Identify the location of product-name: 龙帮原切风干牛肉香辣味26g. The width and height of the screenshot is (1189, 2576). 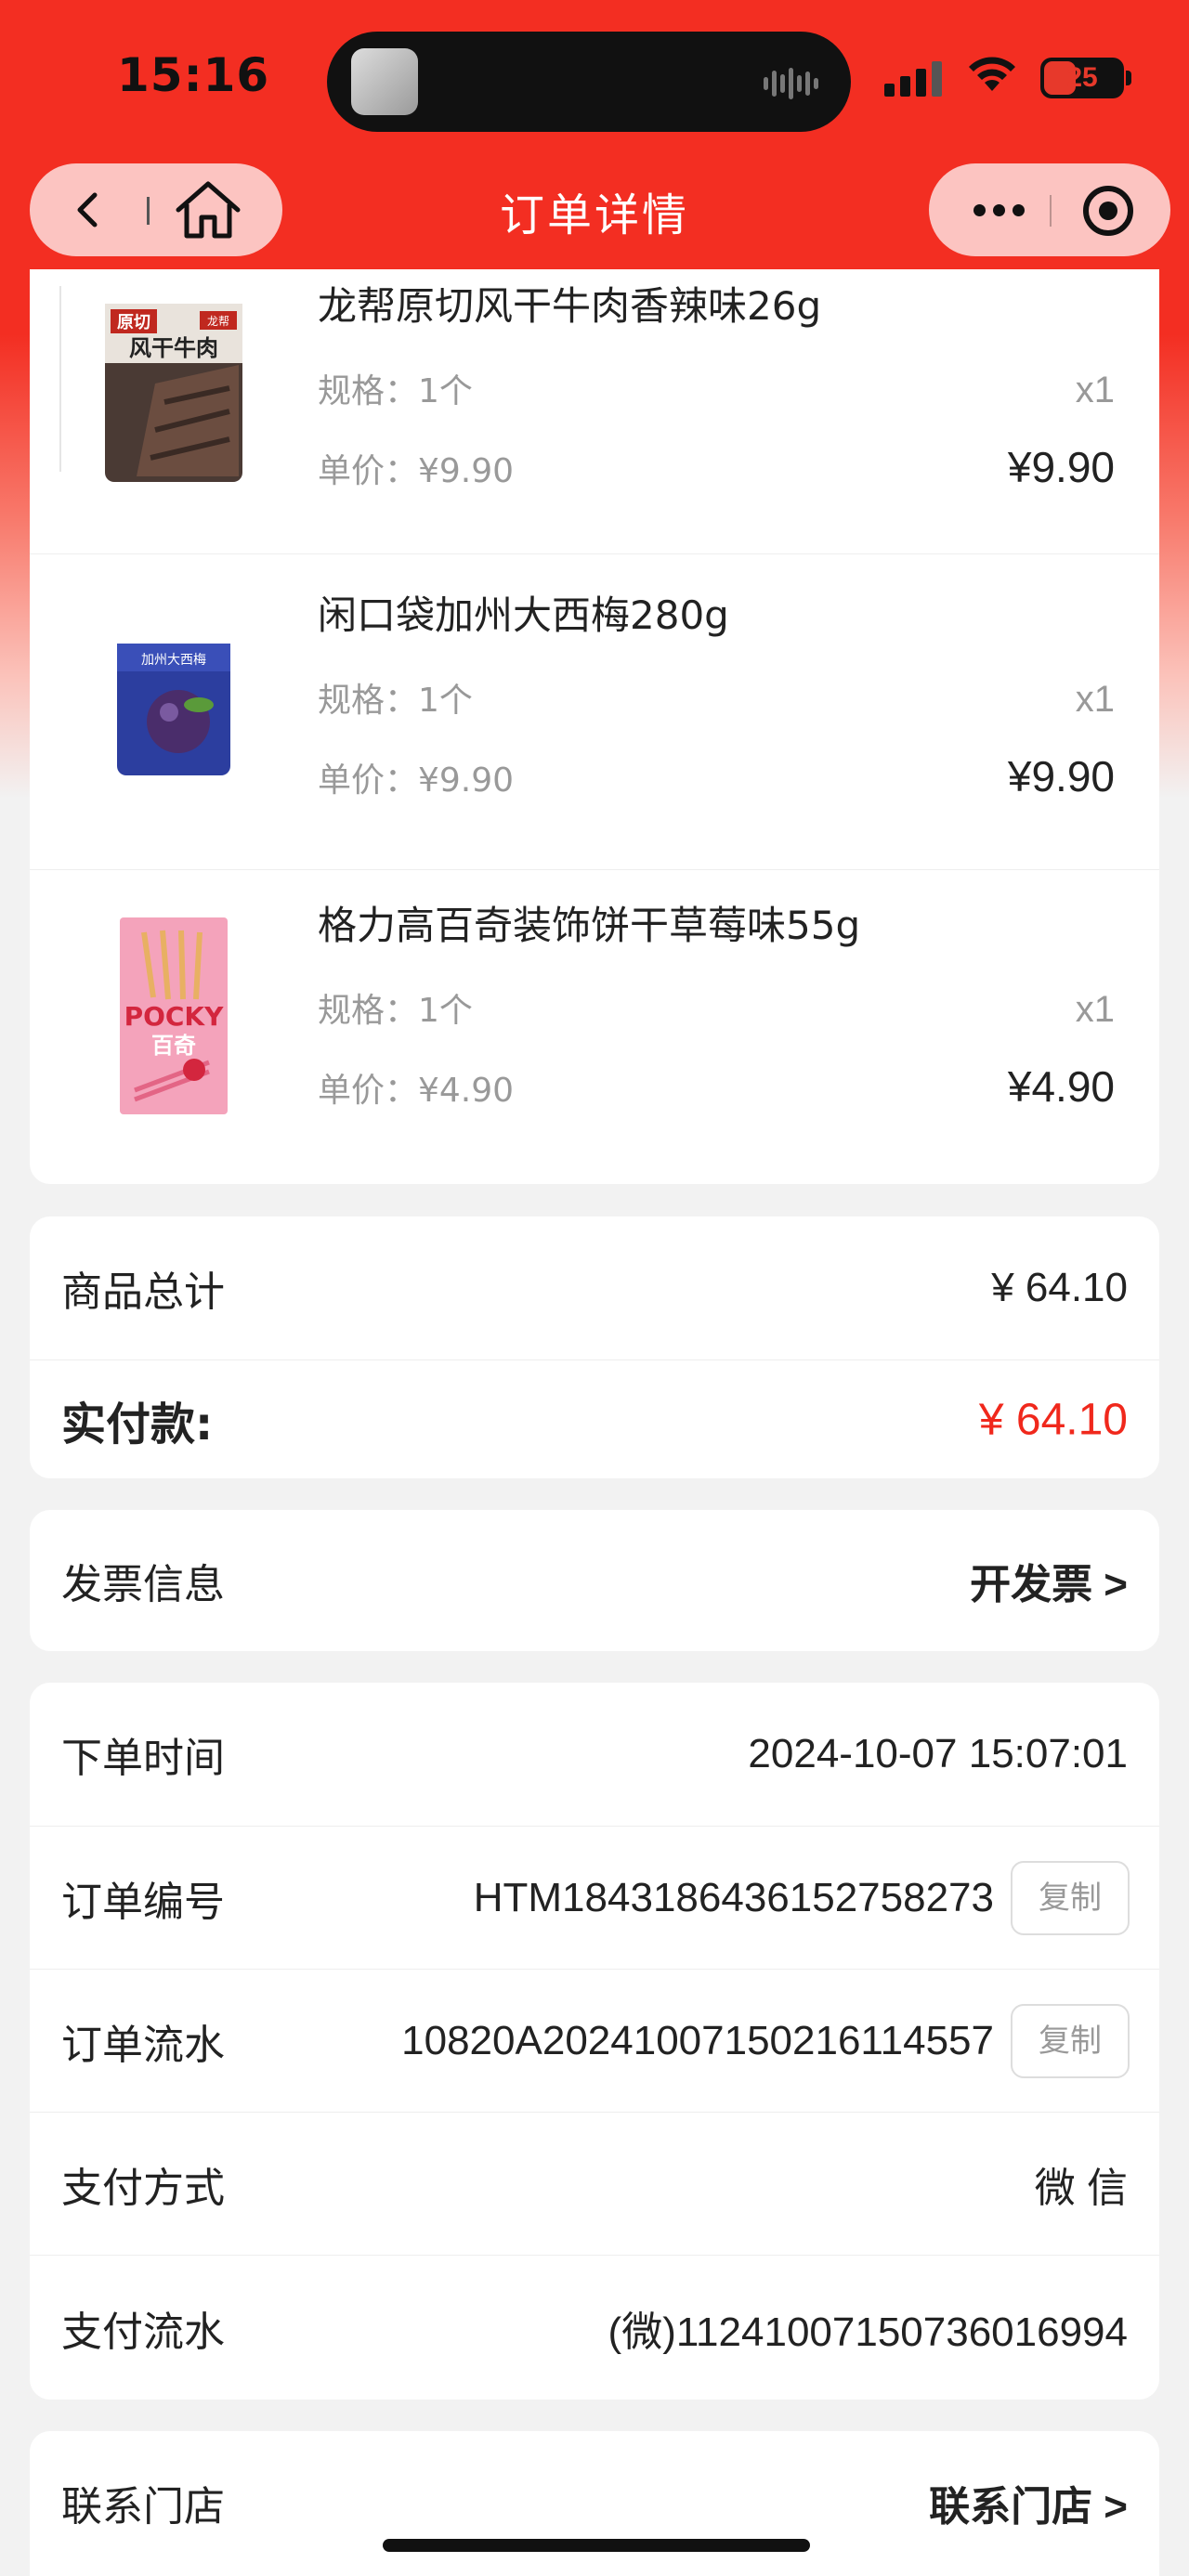
(570, 306).